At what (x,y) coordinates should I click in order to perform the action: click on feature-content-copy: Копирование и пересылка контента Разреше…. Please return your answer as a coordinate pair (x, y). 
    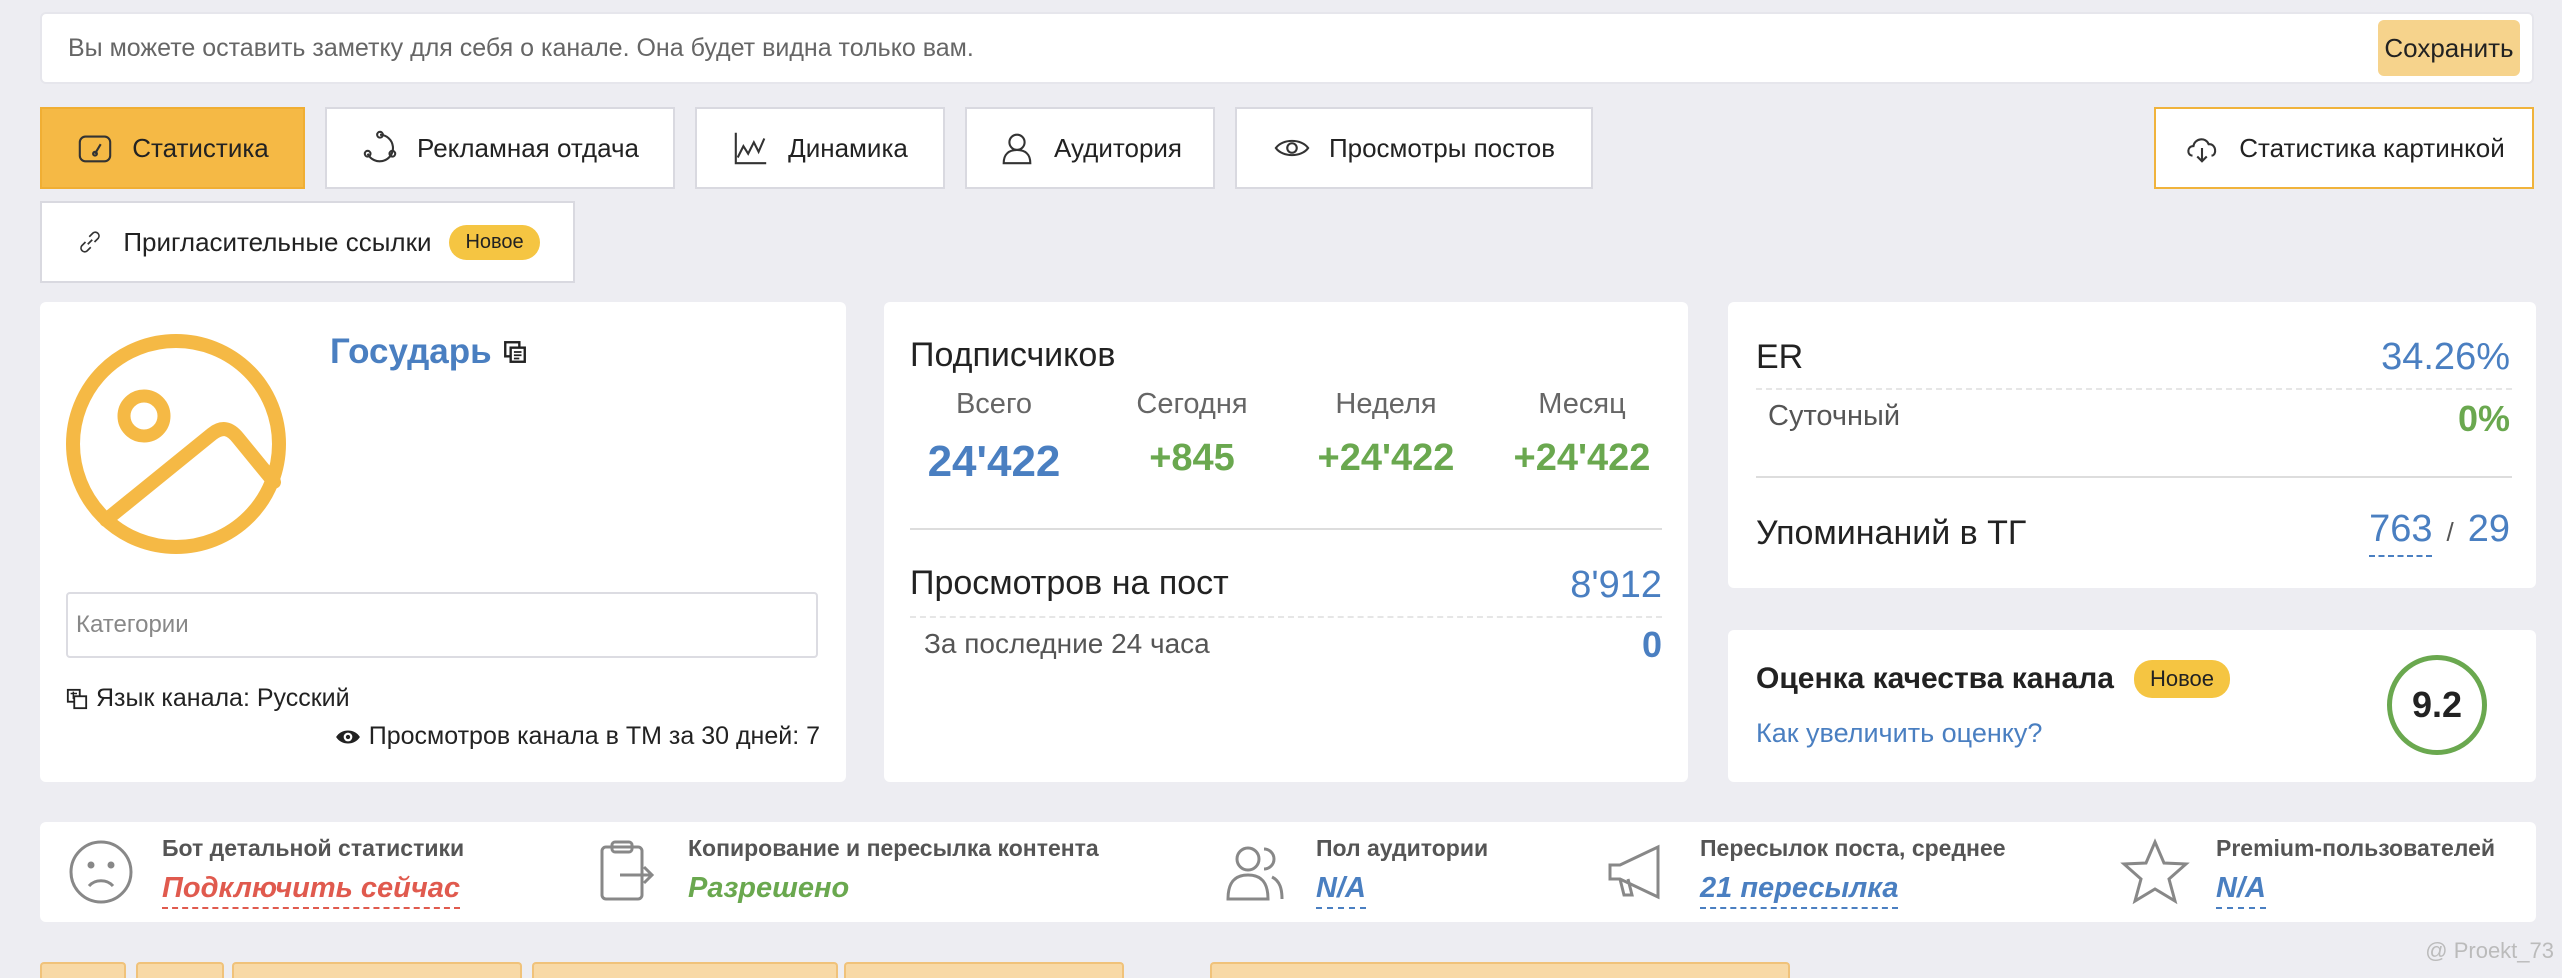
    Looking at the image, I should click on (845, 872).